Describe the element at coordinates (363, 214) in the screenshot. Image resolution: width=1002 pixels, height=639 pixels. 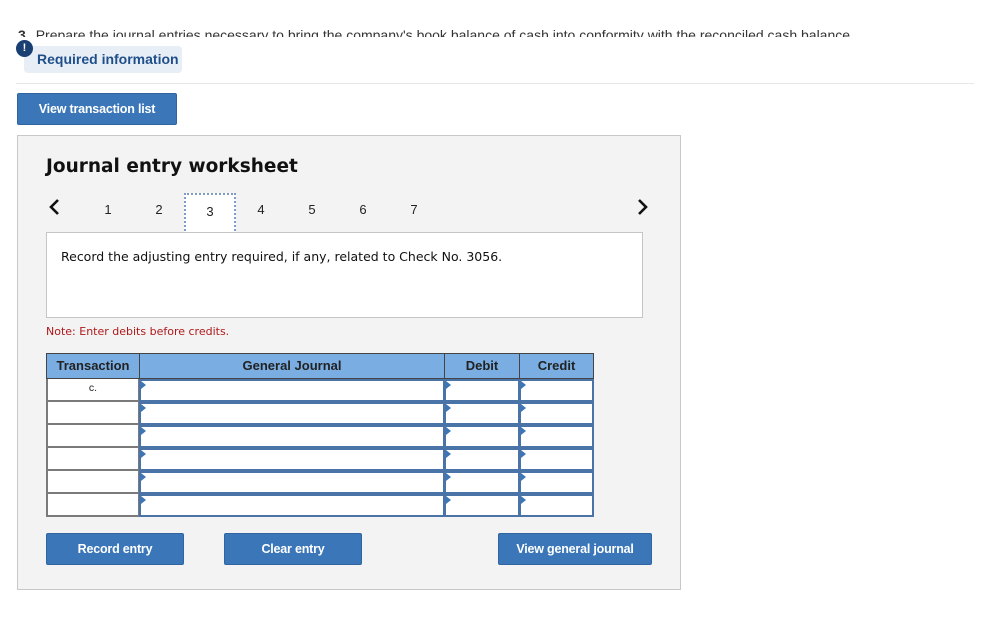
I see `page-6-tab: 6` at that location.